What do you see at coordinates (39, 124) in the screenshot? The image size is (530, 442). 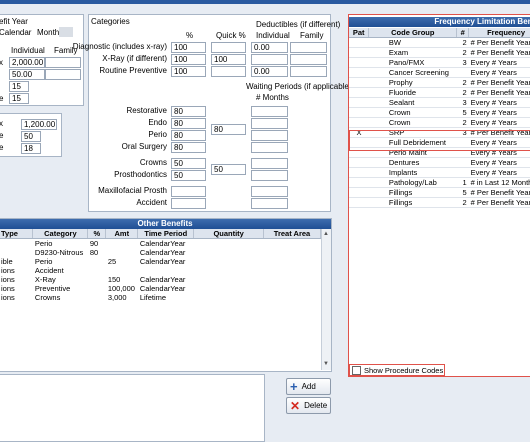 I see `ortho-max-field: 1,200.00` at bounding box center [39, 124].